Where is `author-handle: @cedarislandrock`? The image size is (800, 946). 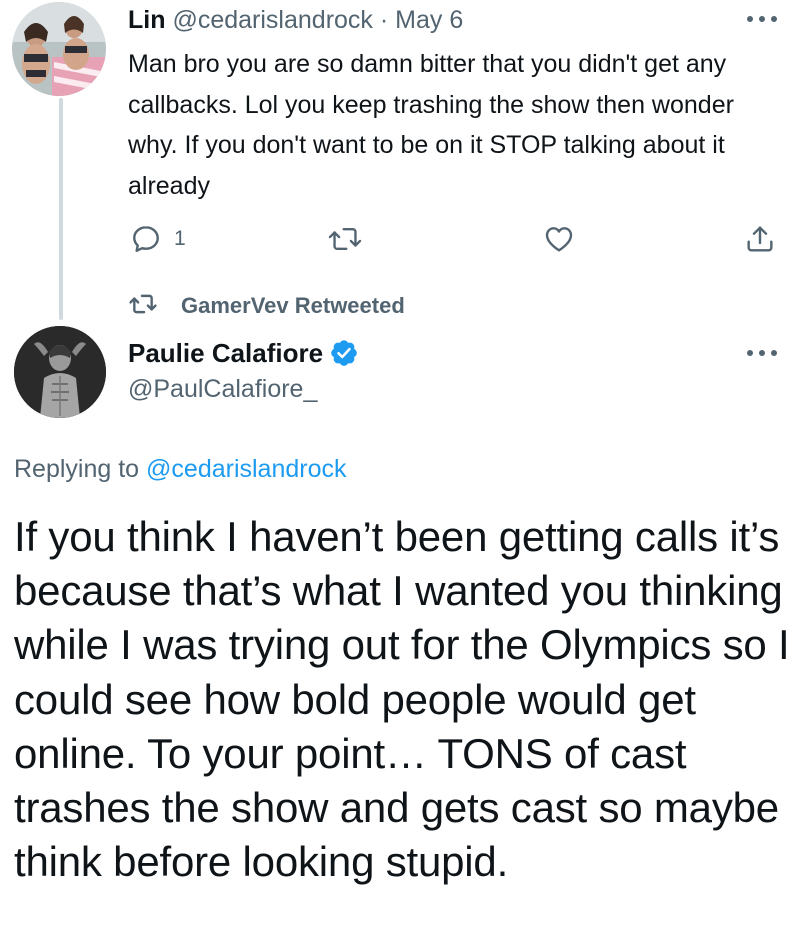 author-handle: @cedarislandrock is located at coordinates (272, 20).